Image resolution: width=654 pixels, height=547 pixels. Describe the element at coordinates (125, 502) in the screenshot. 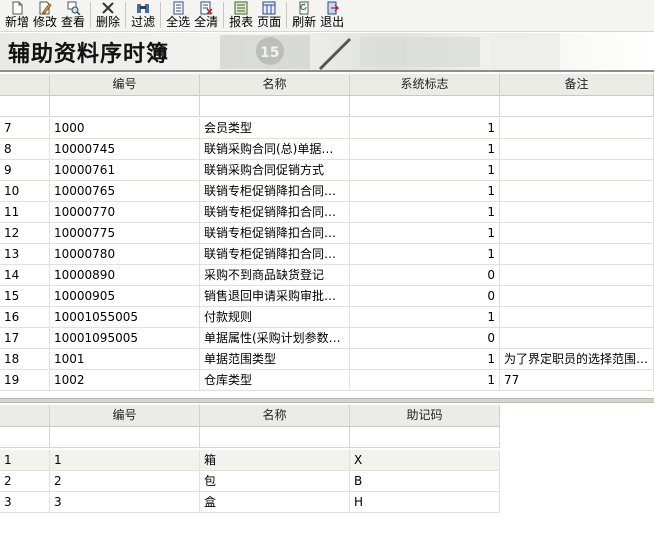

I see `code-cell: 3` at that location.